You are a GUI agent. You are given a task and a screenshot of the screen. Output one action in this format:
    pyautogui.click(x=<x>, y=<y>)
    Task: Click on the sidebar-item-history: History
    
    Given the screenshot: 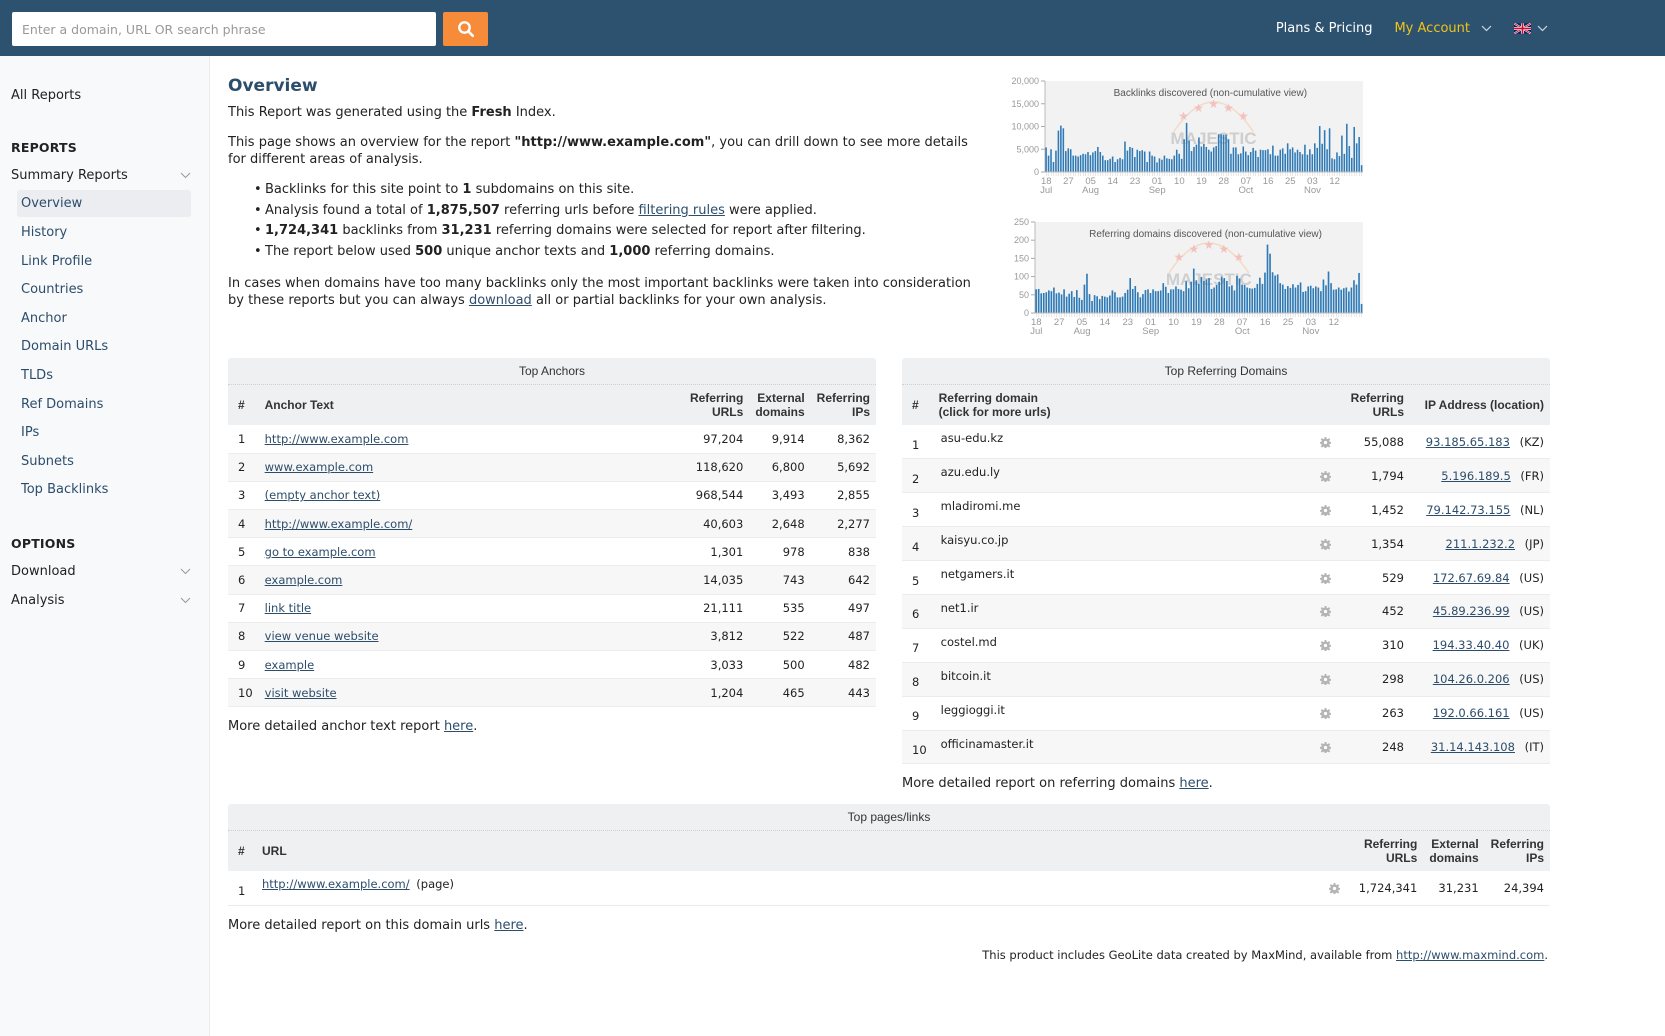 What is the action you would take?
    pyautogui.click(x=104, y=232)
    